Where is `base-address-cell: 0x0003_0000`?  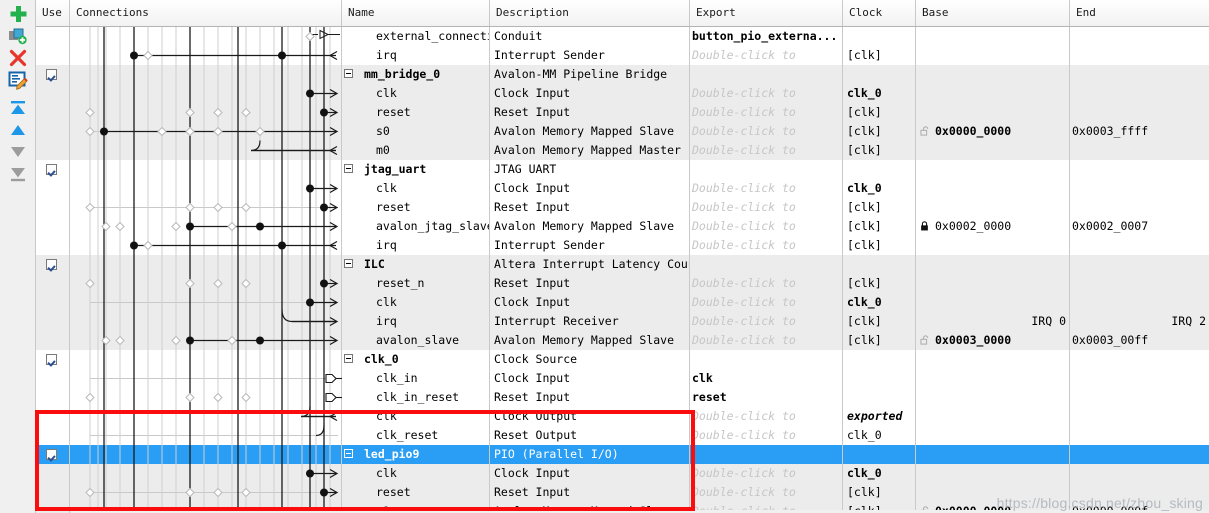 base-address-cell: 0x0003_0000 is located at coordinates (993, 340).